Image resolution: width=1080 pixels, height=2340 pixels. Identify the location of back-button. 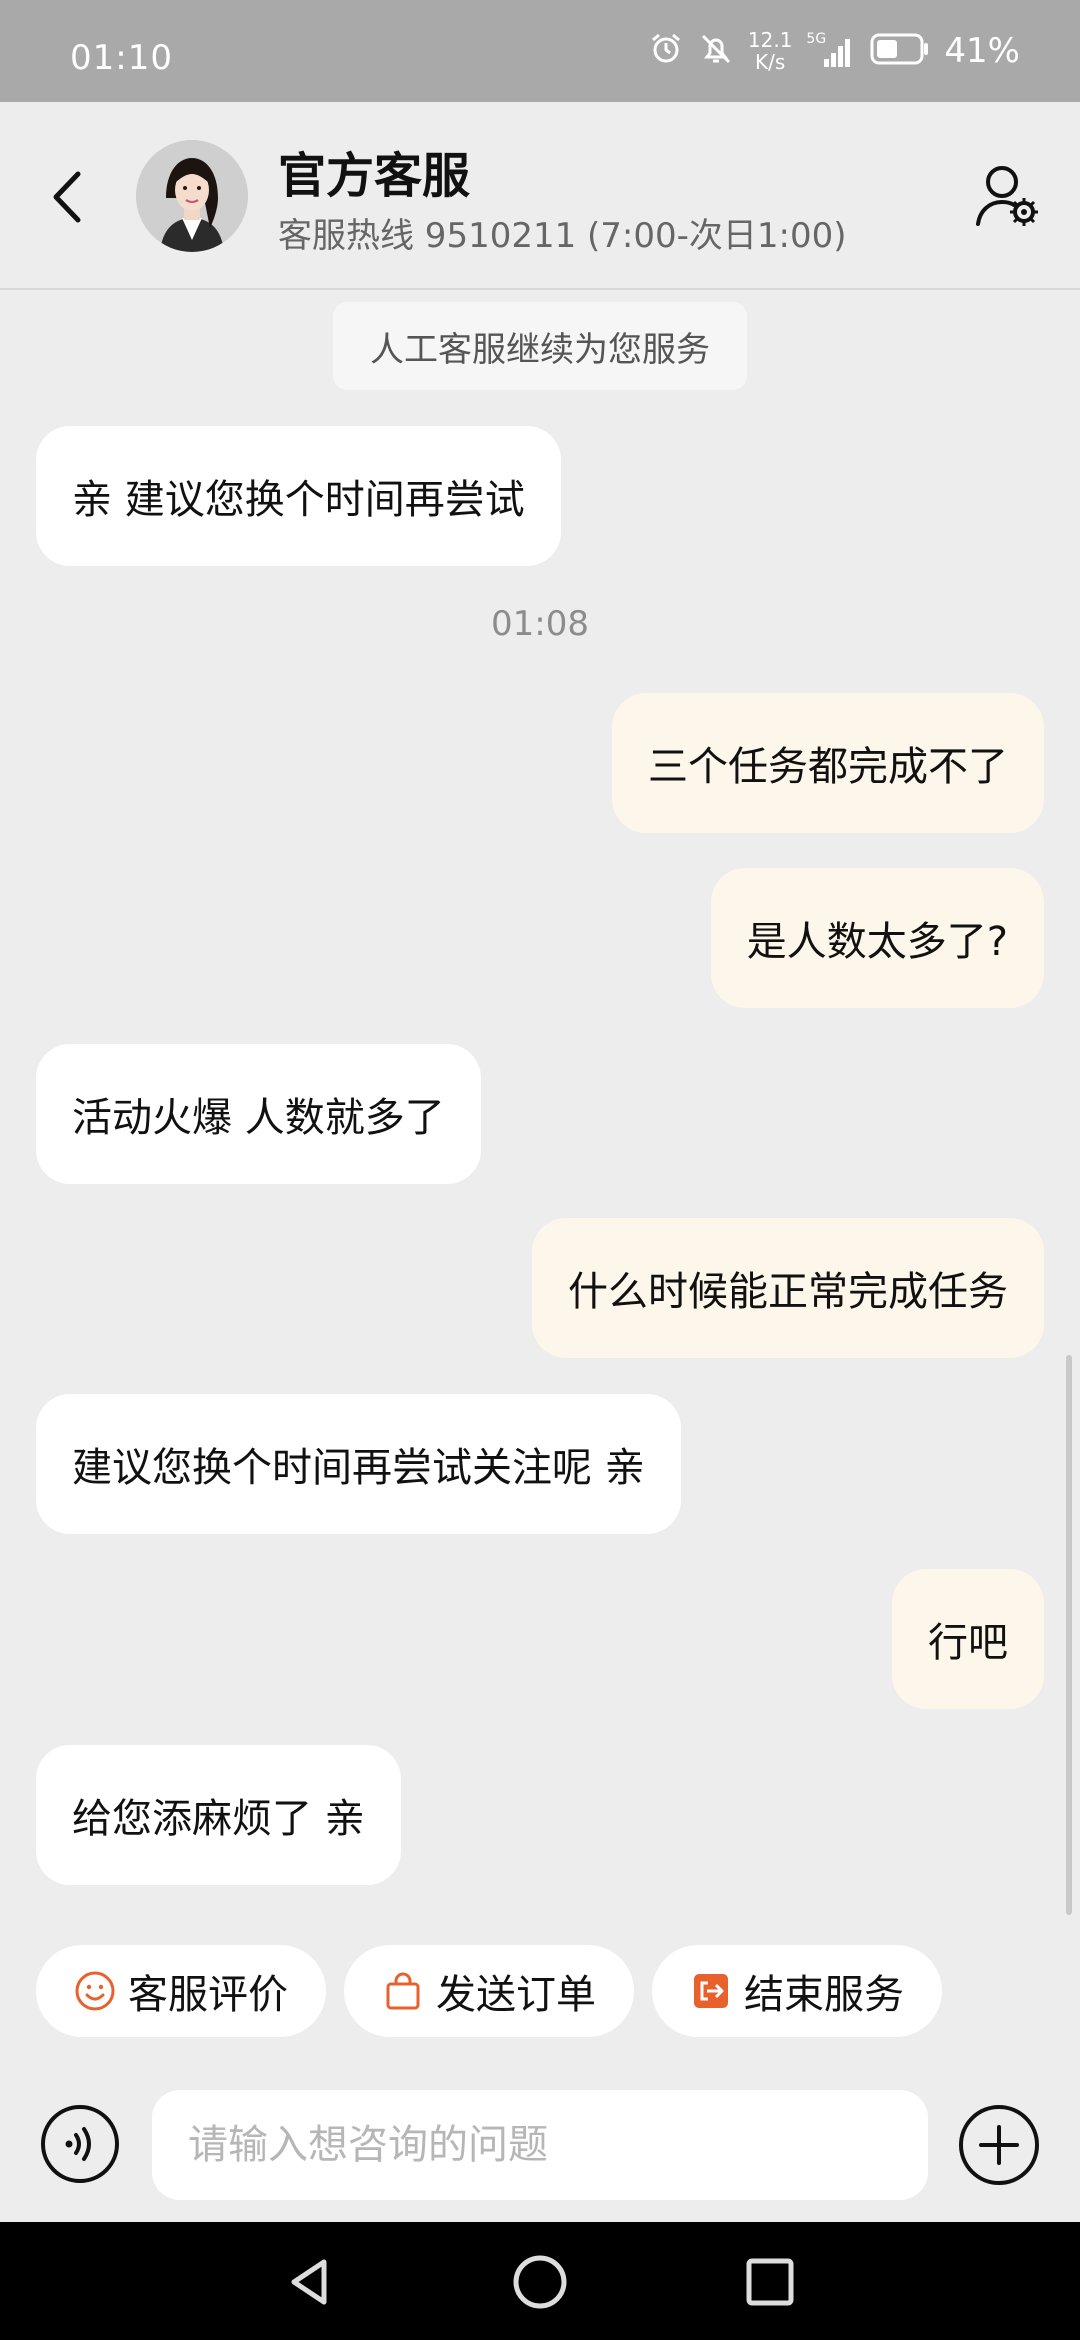
(70, 197).